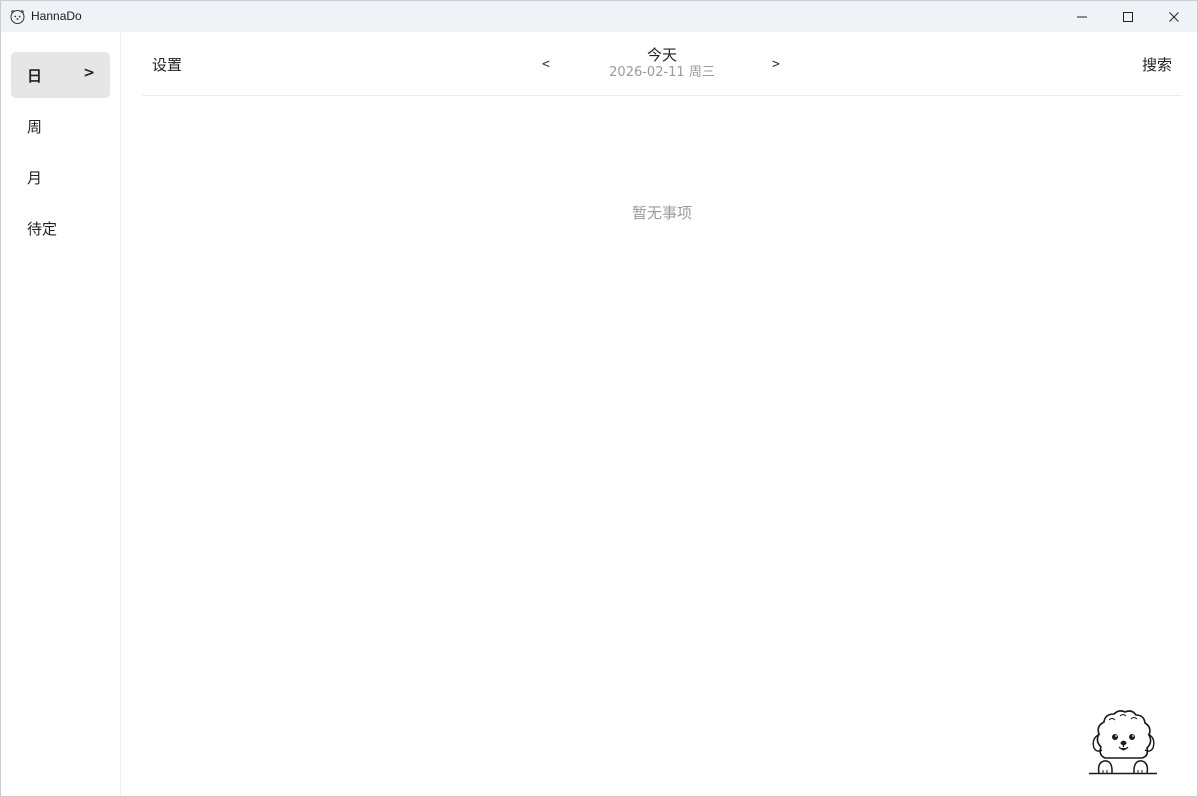 The width and height of the screenshot is (1198, 797). I want to click on maximize-icon, so click(1128, 16).